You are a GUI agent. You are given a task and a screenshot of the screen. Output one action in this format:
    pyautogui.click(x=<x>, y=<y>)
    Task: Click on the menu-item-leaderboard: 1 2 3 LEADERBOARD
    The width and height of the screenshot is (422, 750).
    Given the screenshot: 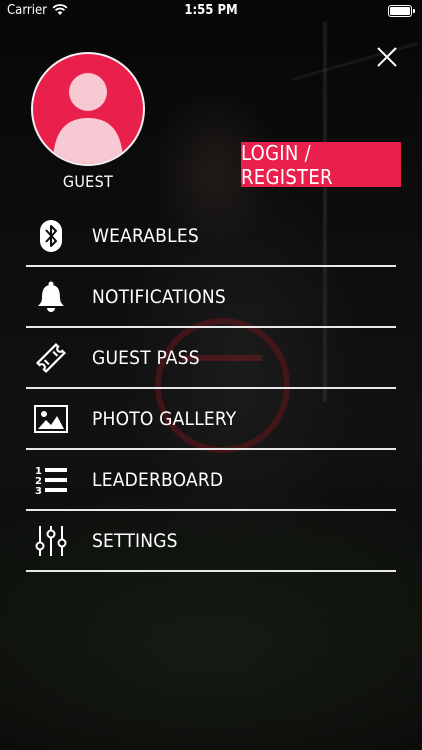 What is the action you would take?
    pyautogui.click(x=211, y=480)
    